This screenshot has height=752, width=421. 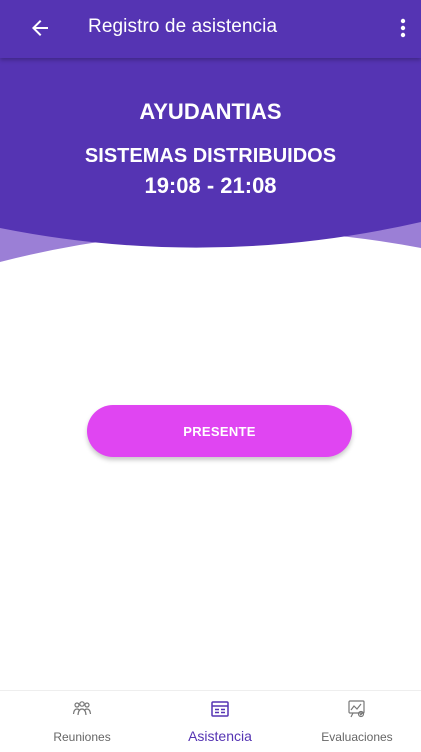 I want to click on app-bar: Registro de asistencia, so click(x=210, y=29).